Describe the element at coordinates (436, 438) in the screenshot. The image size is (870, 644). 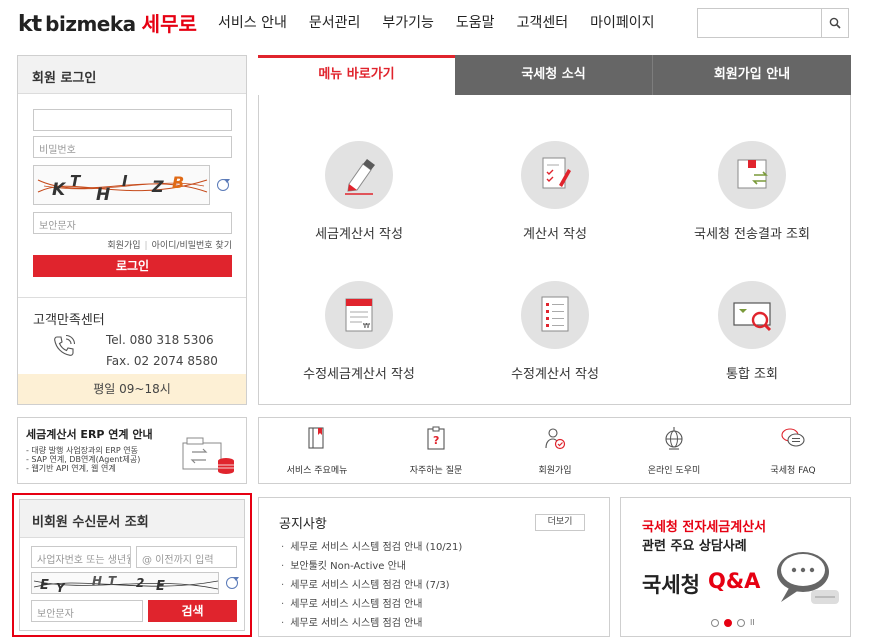
I see `question-clipboard-icon: ?` at that location.